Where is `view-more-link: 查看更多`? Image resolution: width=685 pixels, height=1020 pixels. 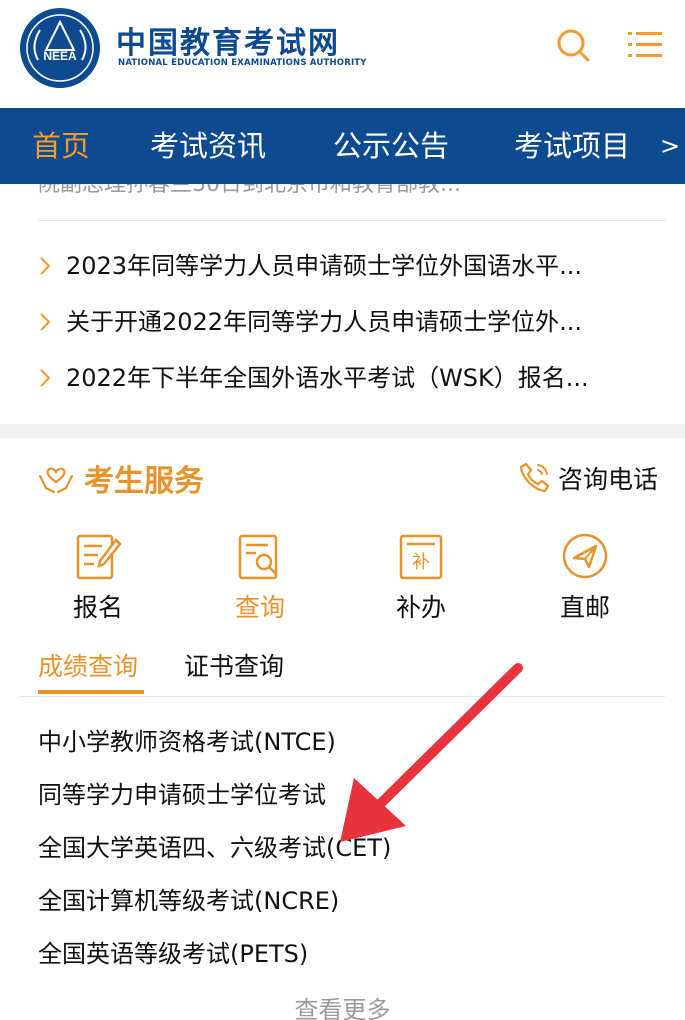 view-more-link: 查看更多 is located at coordinates (342, 1005).